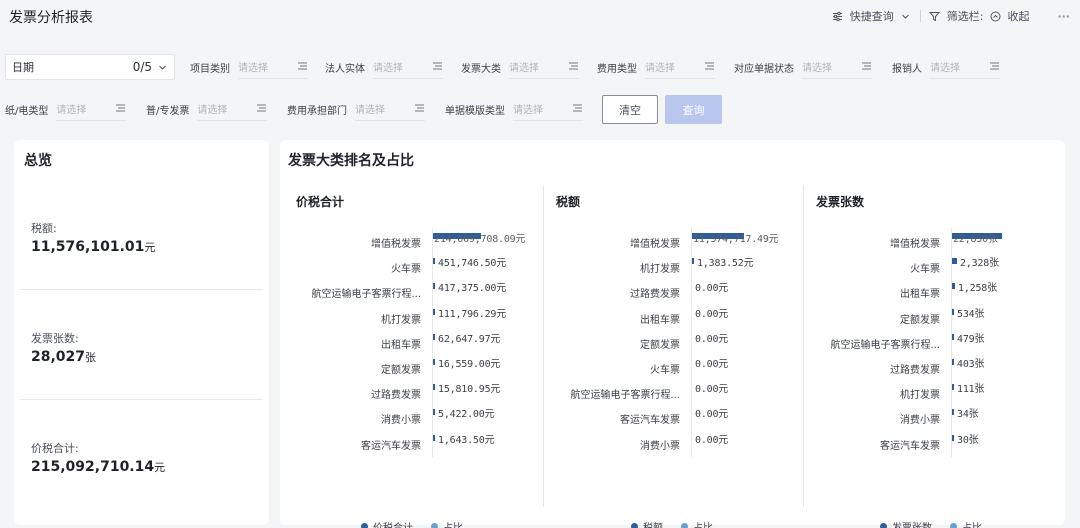 The image size is (1080, 528). I want to click on chart-row: 消费小票 5,422.00元, so click(418, 417).